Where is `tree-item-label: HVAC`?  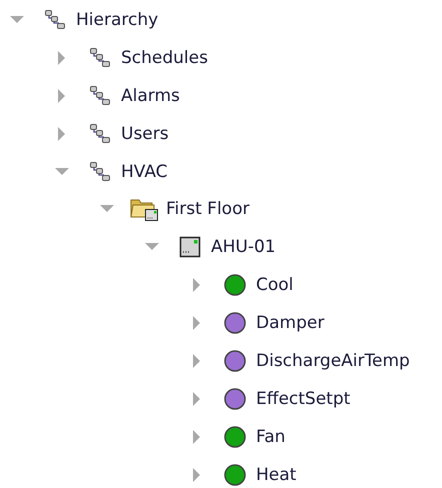
tree-item-label: HVAC is located at coordinates (144, 172).